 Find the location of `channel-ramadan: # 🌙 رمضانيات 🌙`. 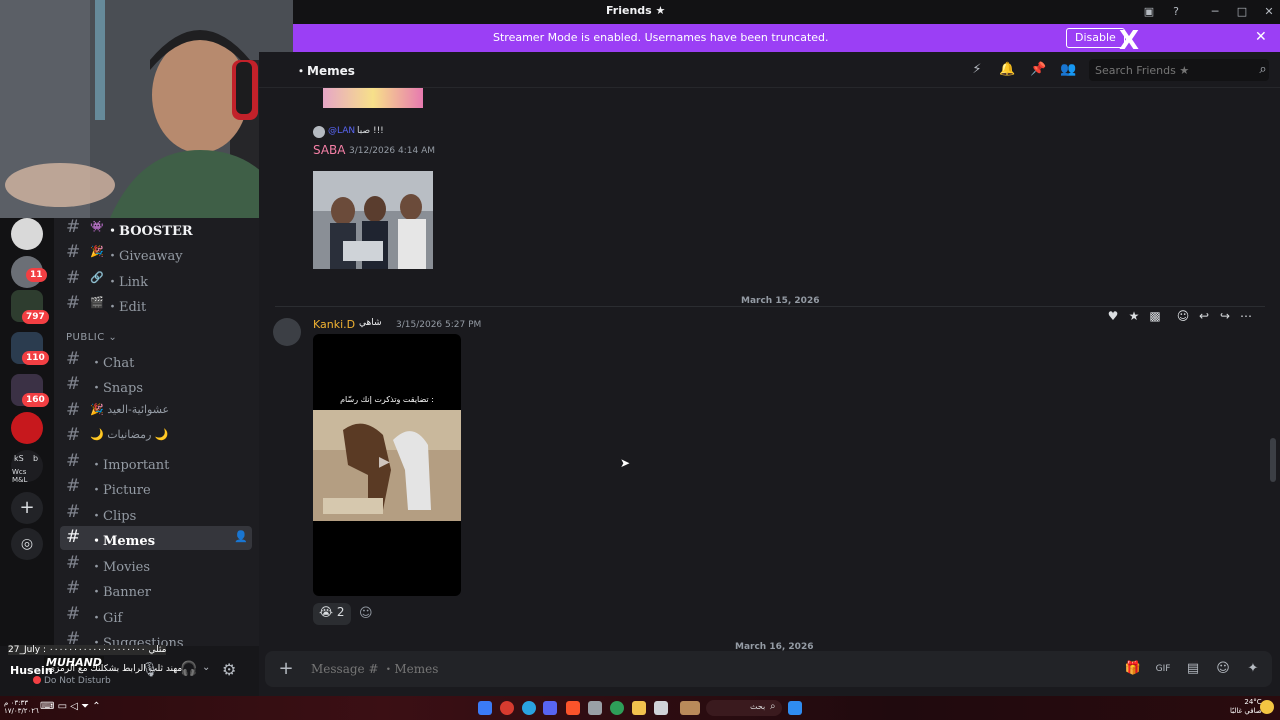

channel-ramadan: # 🌙 رمضانيات 🌙 is located at coordinates (156, 436).